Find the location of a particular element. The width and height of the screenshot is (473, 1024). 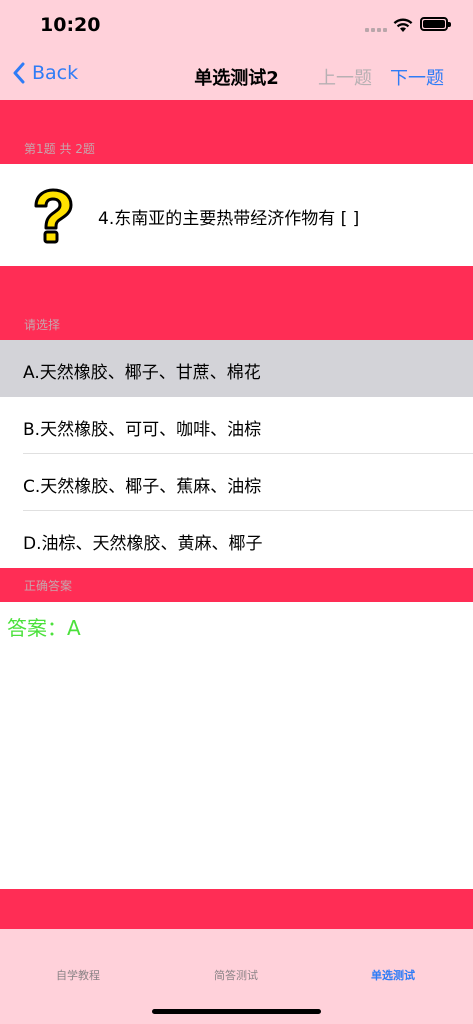

answer-header: 正确答案 is located at coordinates (48, 586).